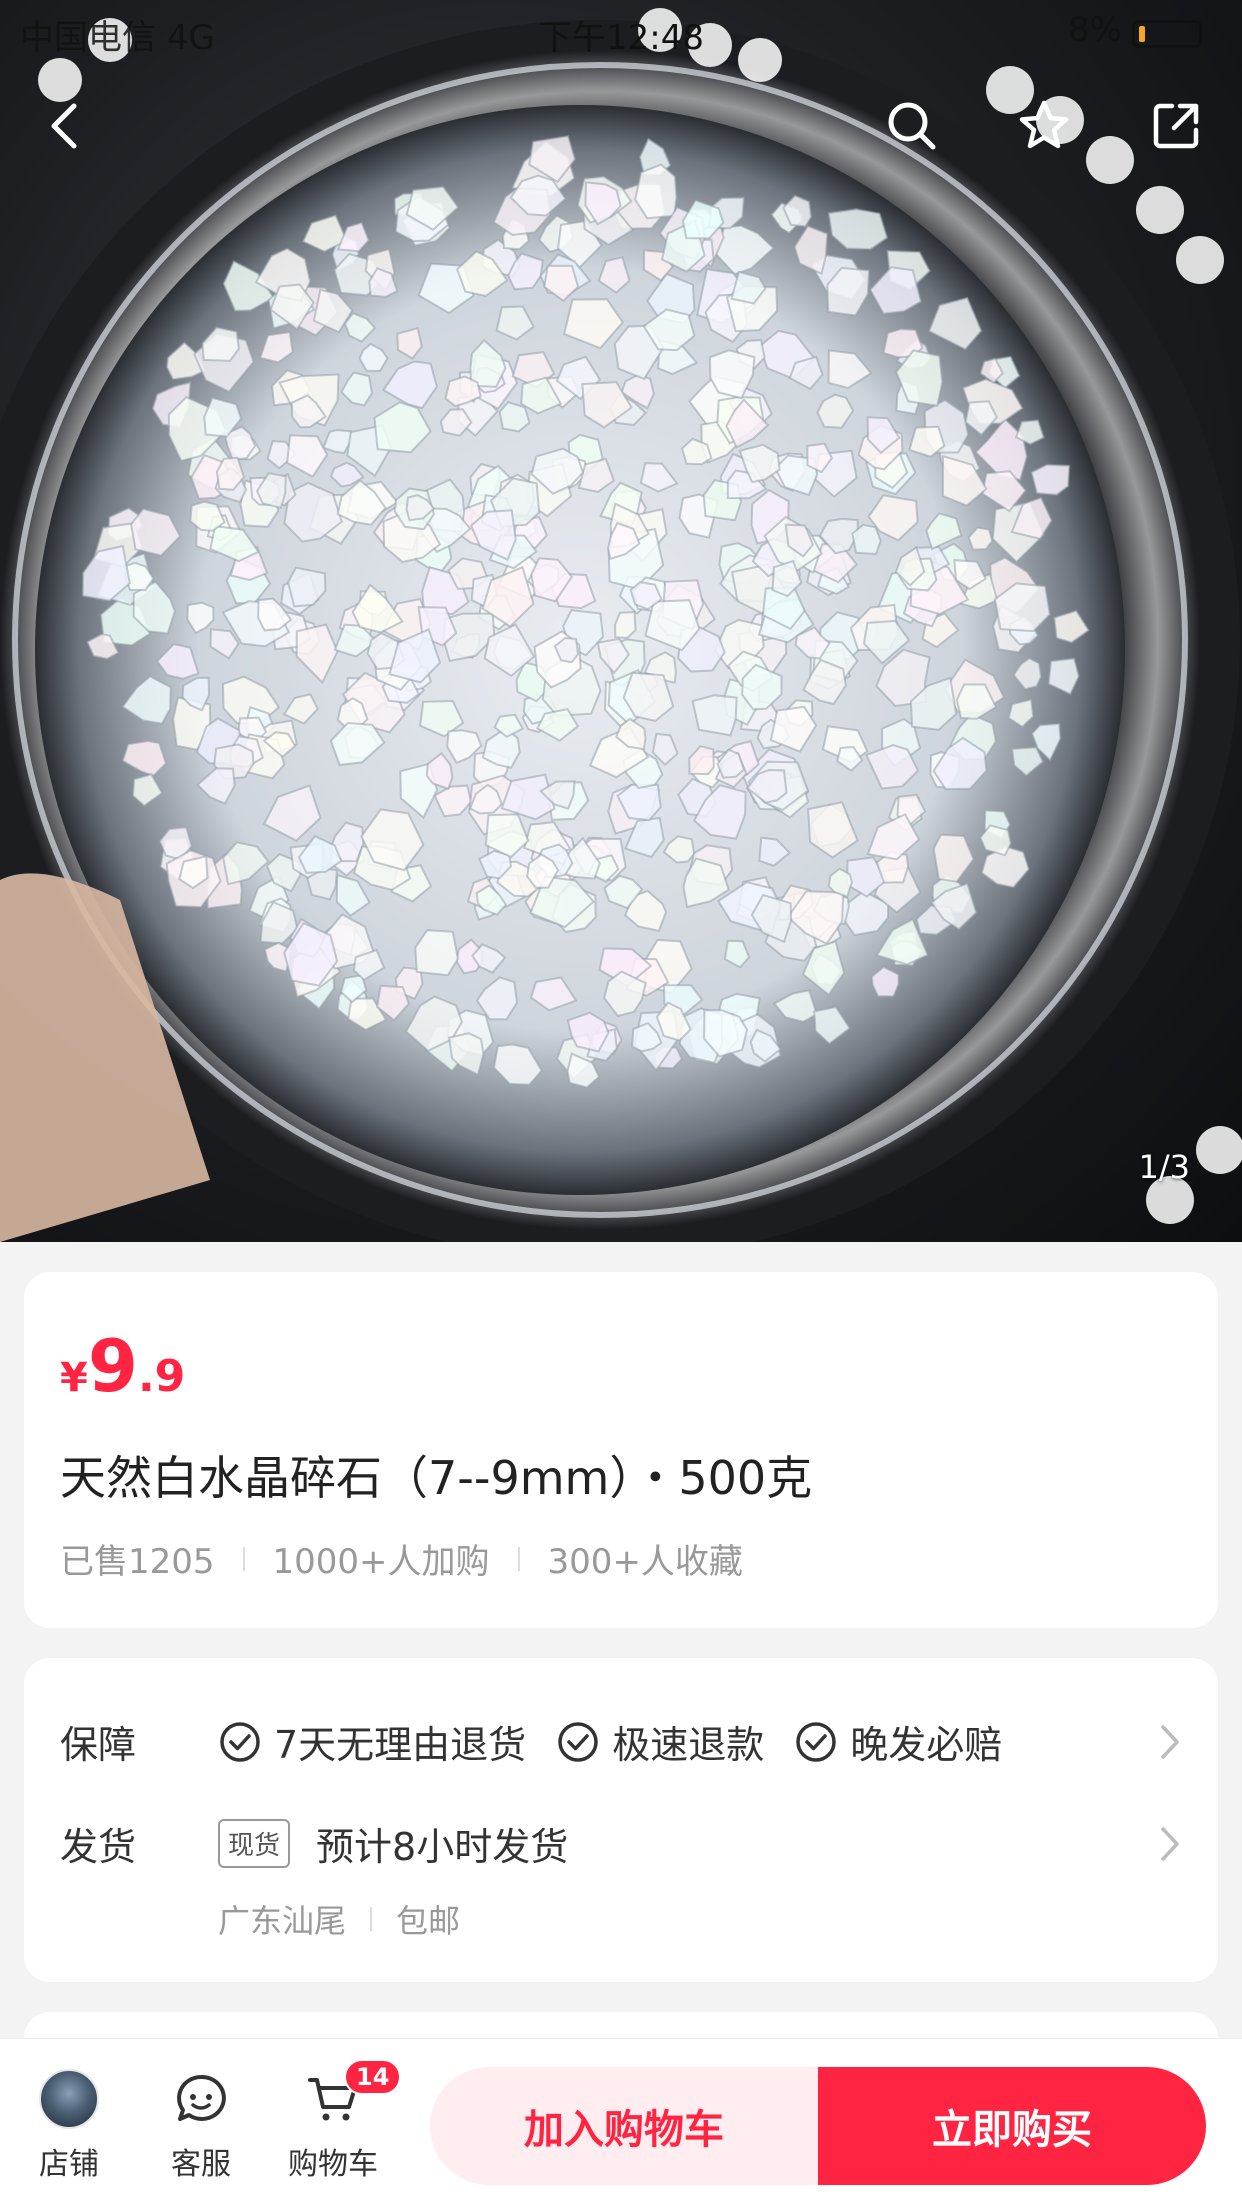  I want to click on bottom-action-bar: 店铺 客服 14 购物车 加入购物车 立即购买, so click(621, 2123).